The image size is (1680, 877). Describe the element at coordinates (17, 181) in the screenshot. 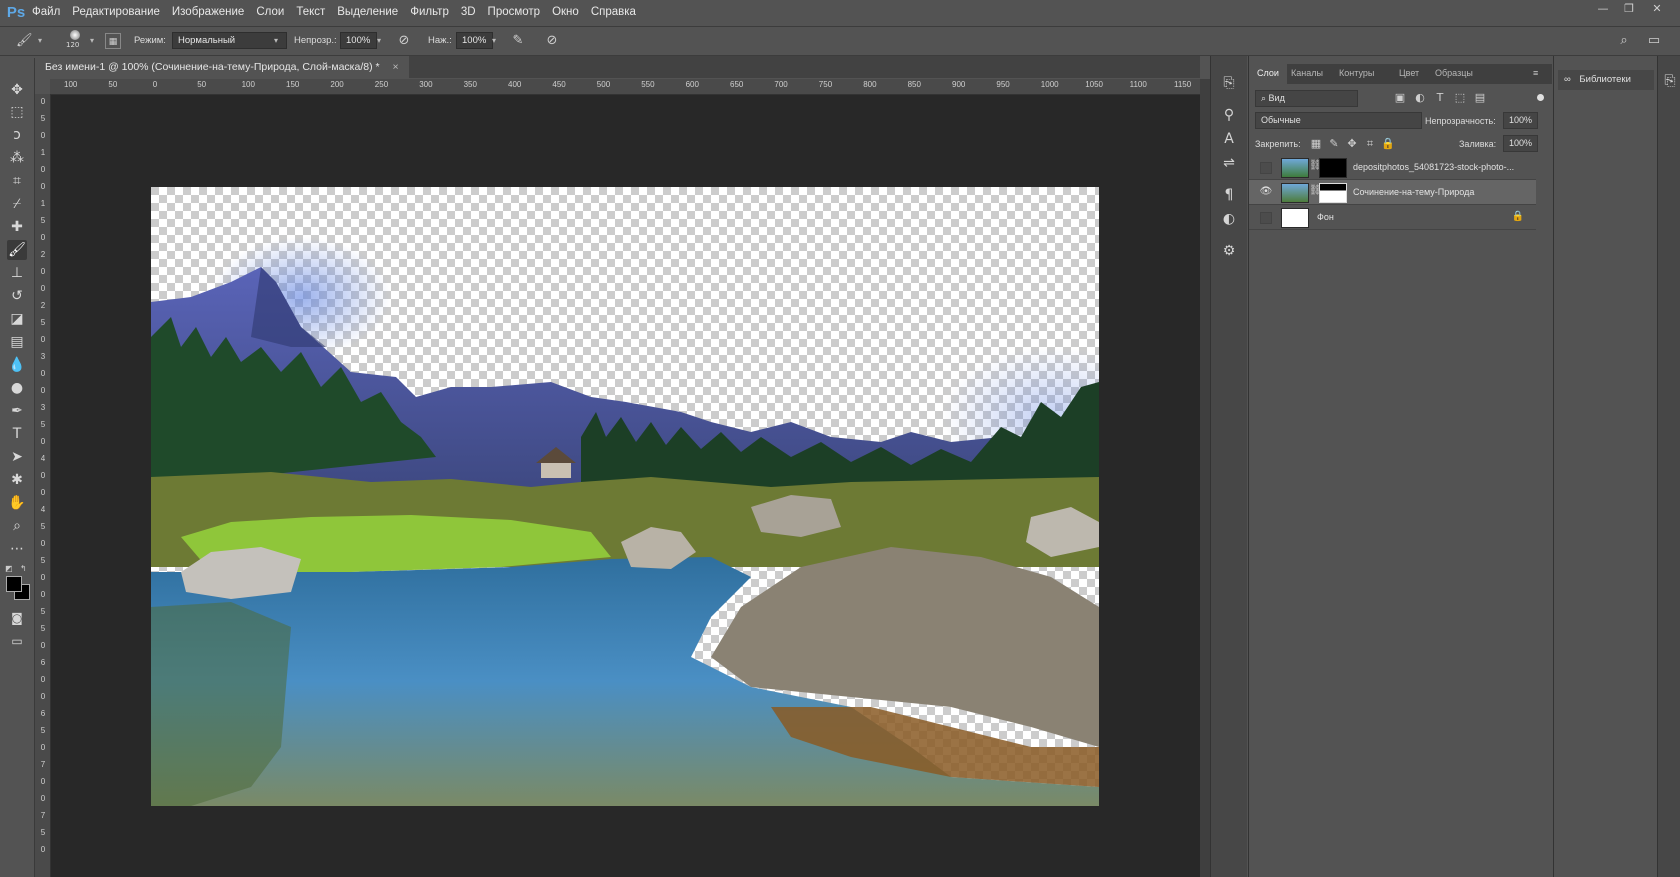

I see `crop-tool-icon: ⌗` at that location.